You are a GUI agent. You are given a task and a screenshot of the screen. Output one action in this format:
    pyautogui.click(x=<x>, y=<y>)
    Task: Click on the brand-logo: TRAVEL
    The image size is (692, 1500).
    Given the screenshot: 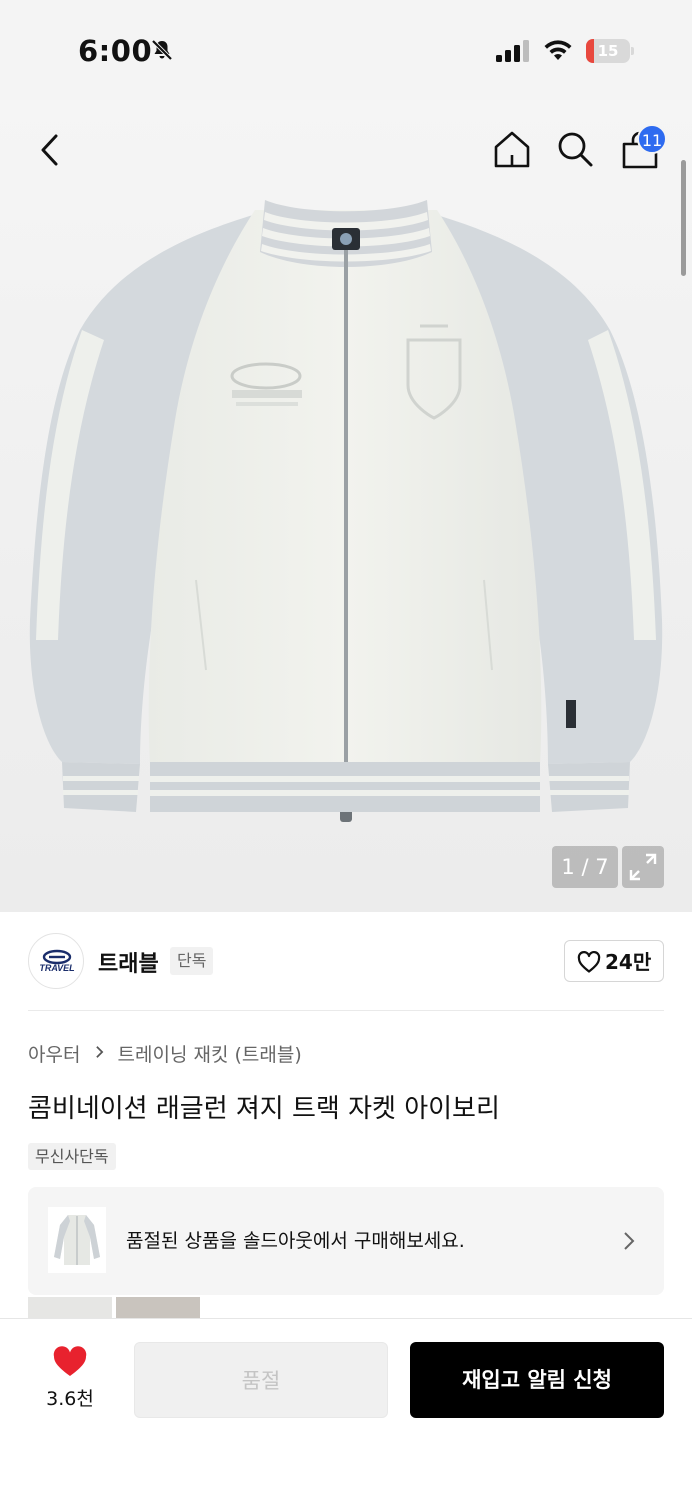 What is the action you would take?
    pyautogui.click(x=56, y=961)
    